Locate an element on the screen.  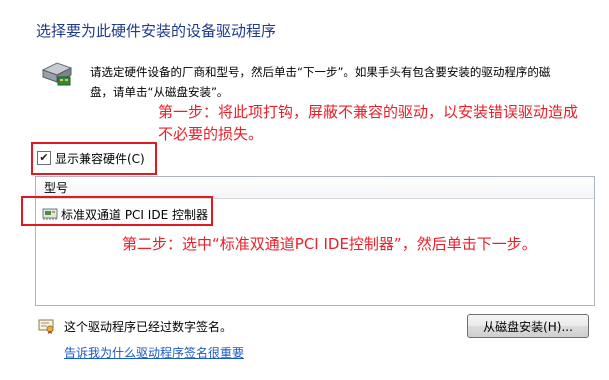
hardware-icon is located at coordinates (57, 73).